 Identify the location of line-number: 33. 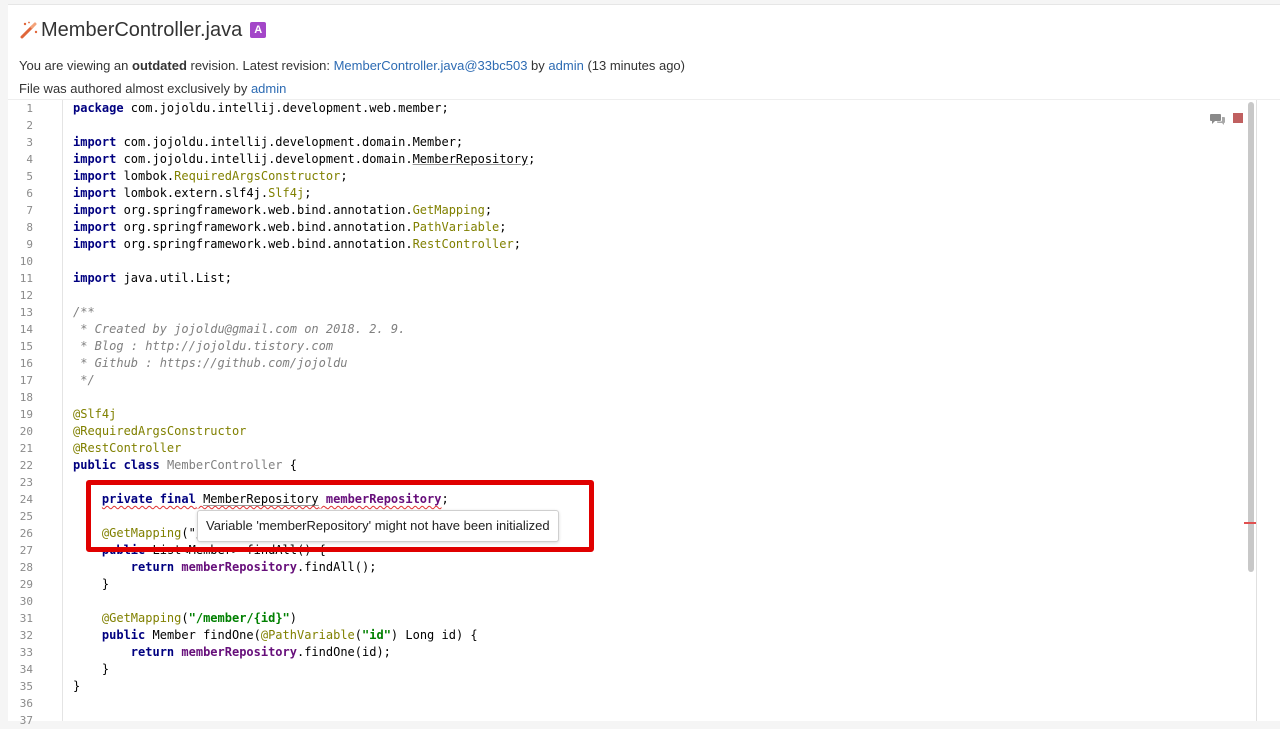
(26, 652).